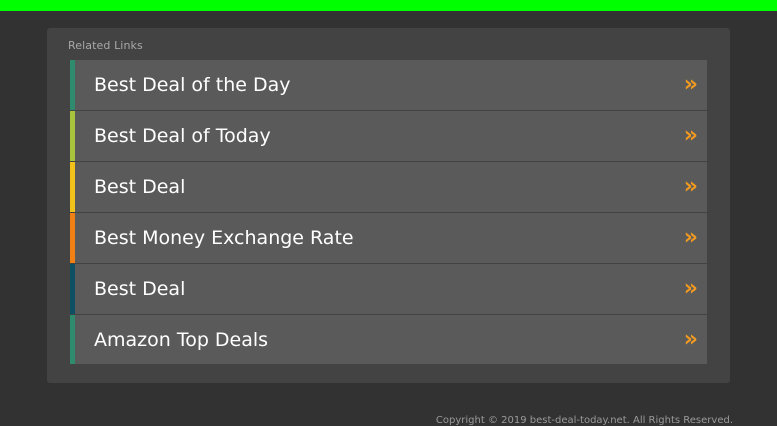 The image size is (777, 426). What do you see at coordinates (388, 136) in the screenshot?
I see `related-link-1: Best Deal of Today »` at bounding box center [388, 136].